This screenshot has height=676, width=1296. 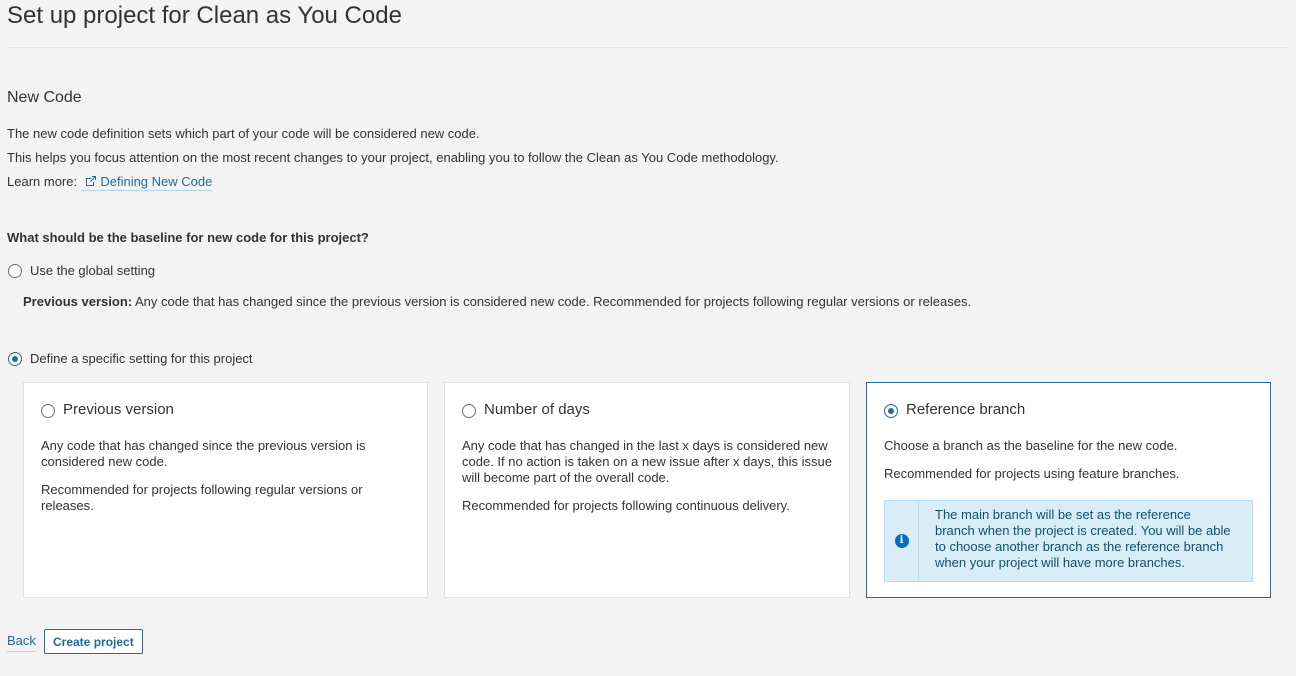 I want to click on global-setting-radio, so click(x=15, y=270).